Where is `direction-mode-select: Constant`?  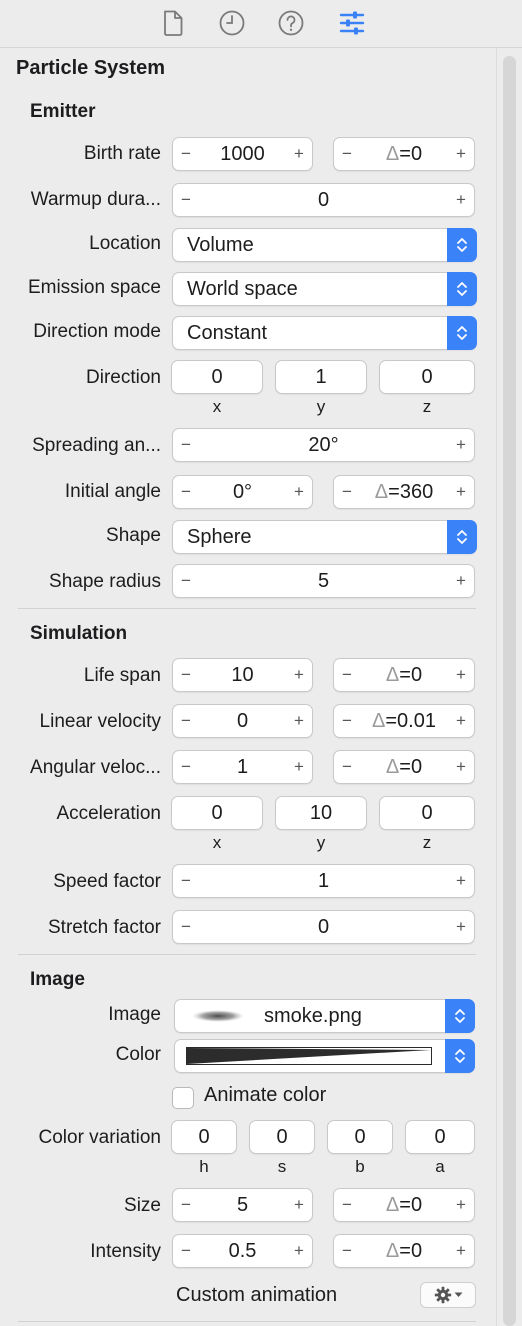
direction-mode-select: Constant is located at coordinates (324, 333).